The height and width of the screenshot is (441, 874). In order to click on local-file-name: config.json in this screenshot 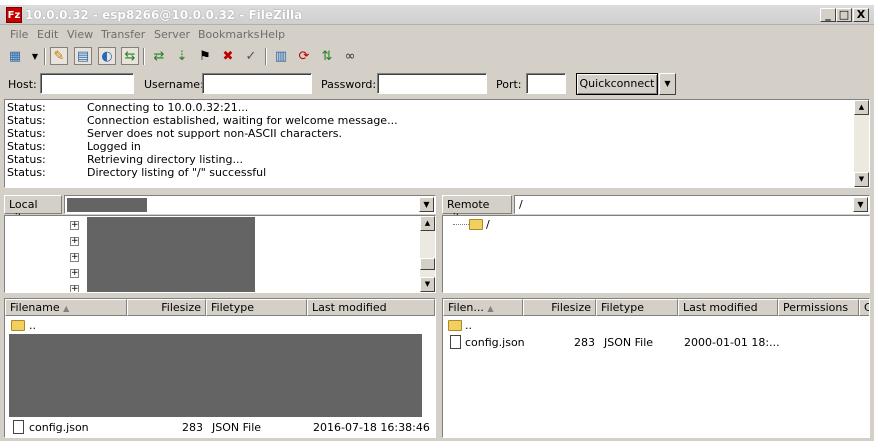, I will do `click(59, 427)`.